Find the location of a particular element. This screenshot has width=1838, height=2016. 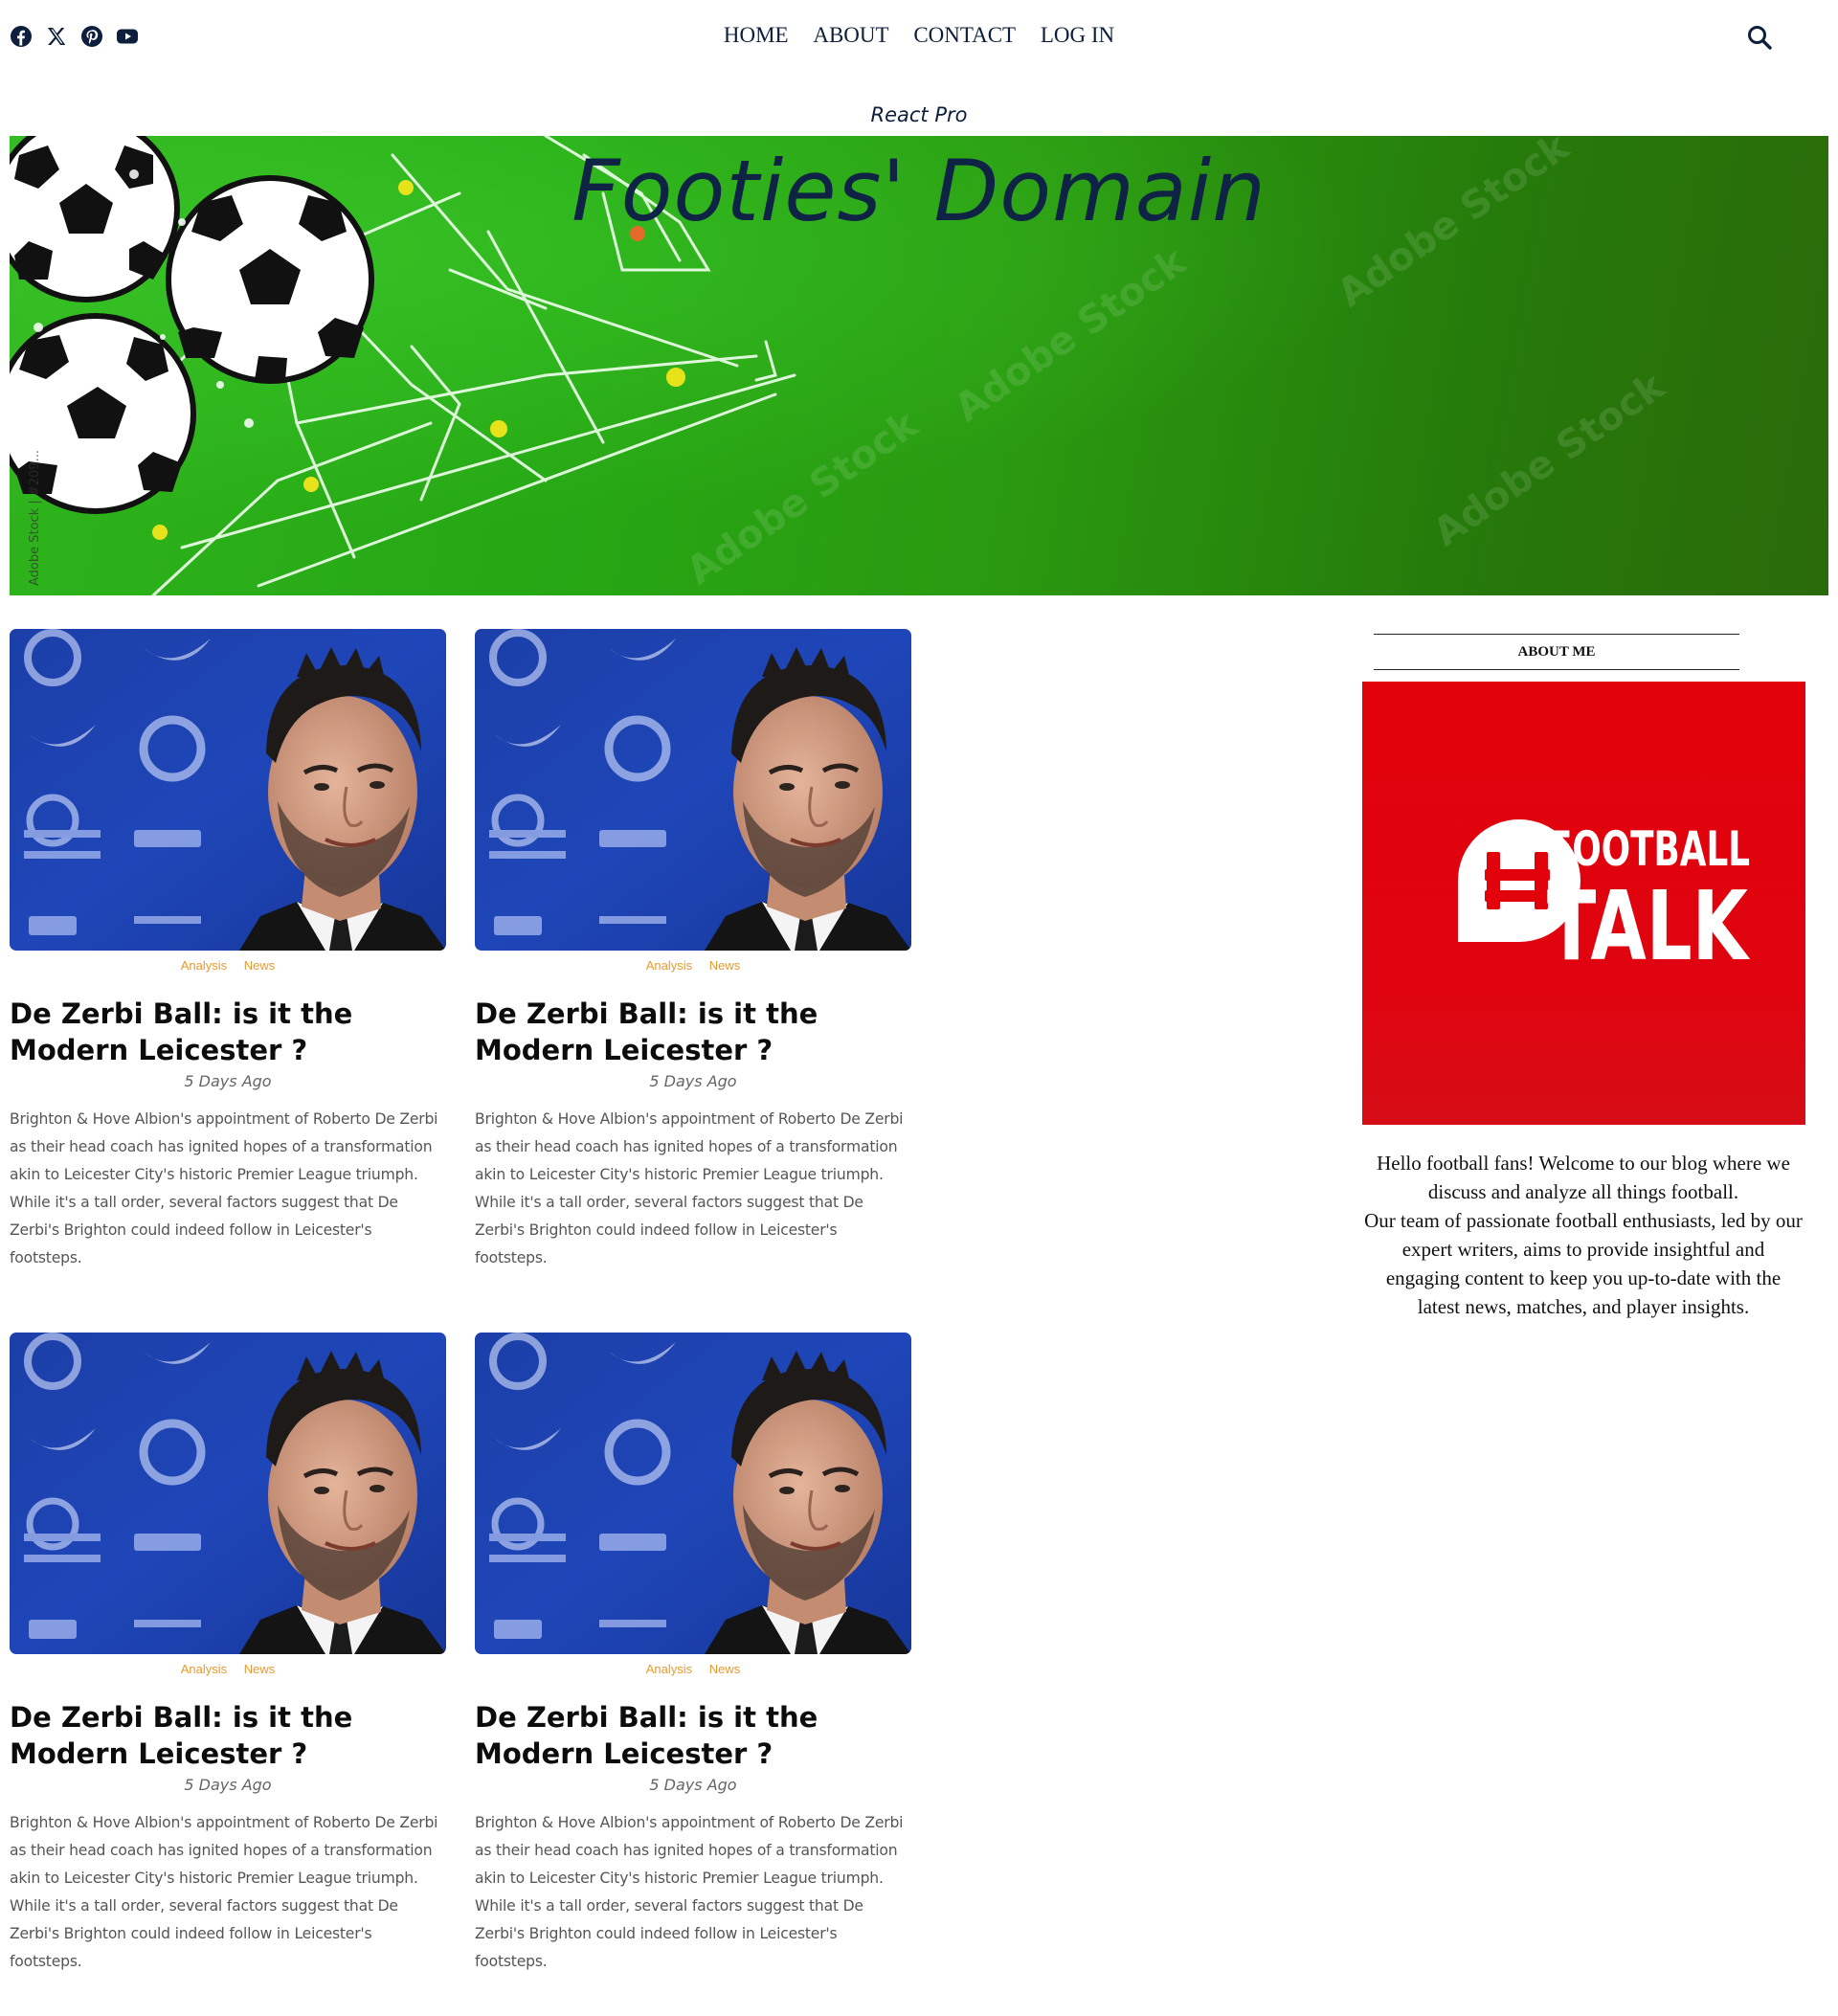

football-talk-ad: FOOTBALL TALK is located at coordinates (1584, 903).